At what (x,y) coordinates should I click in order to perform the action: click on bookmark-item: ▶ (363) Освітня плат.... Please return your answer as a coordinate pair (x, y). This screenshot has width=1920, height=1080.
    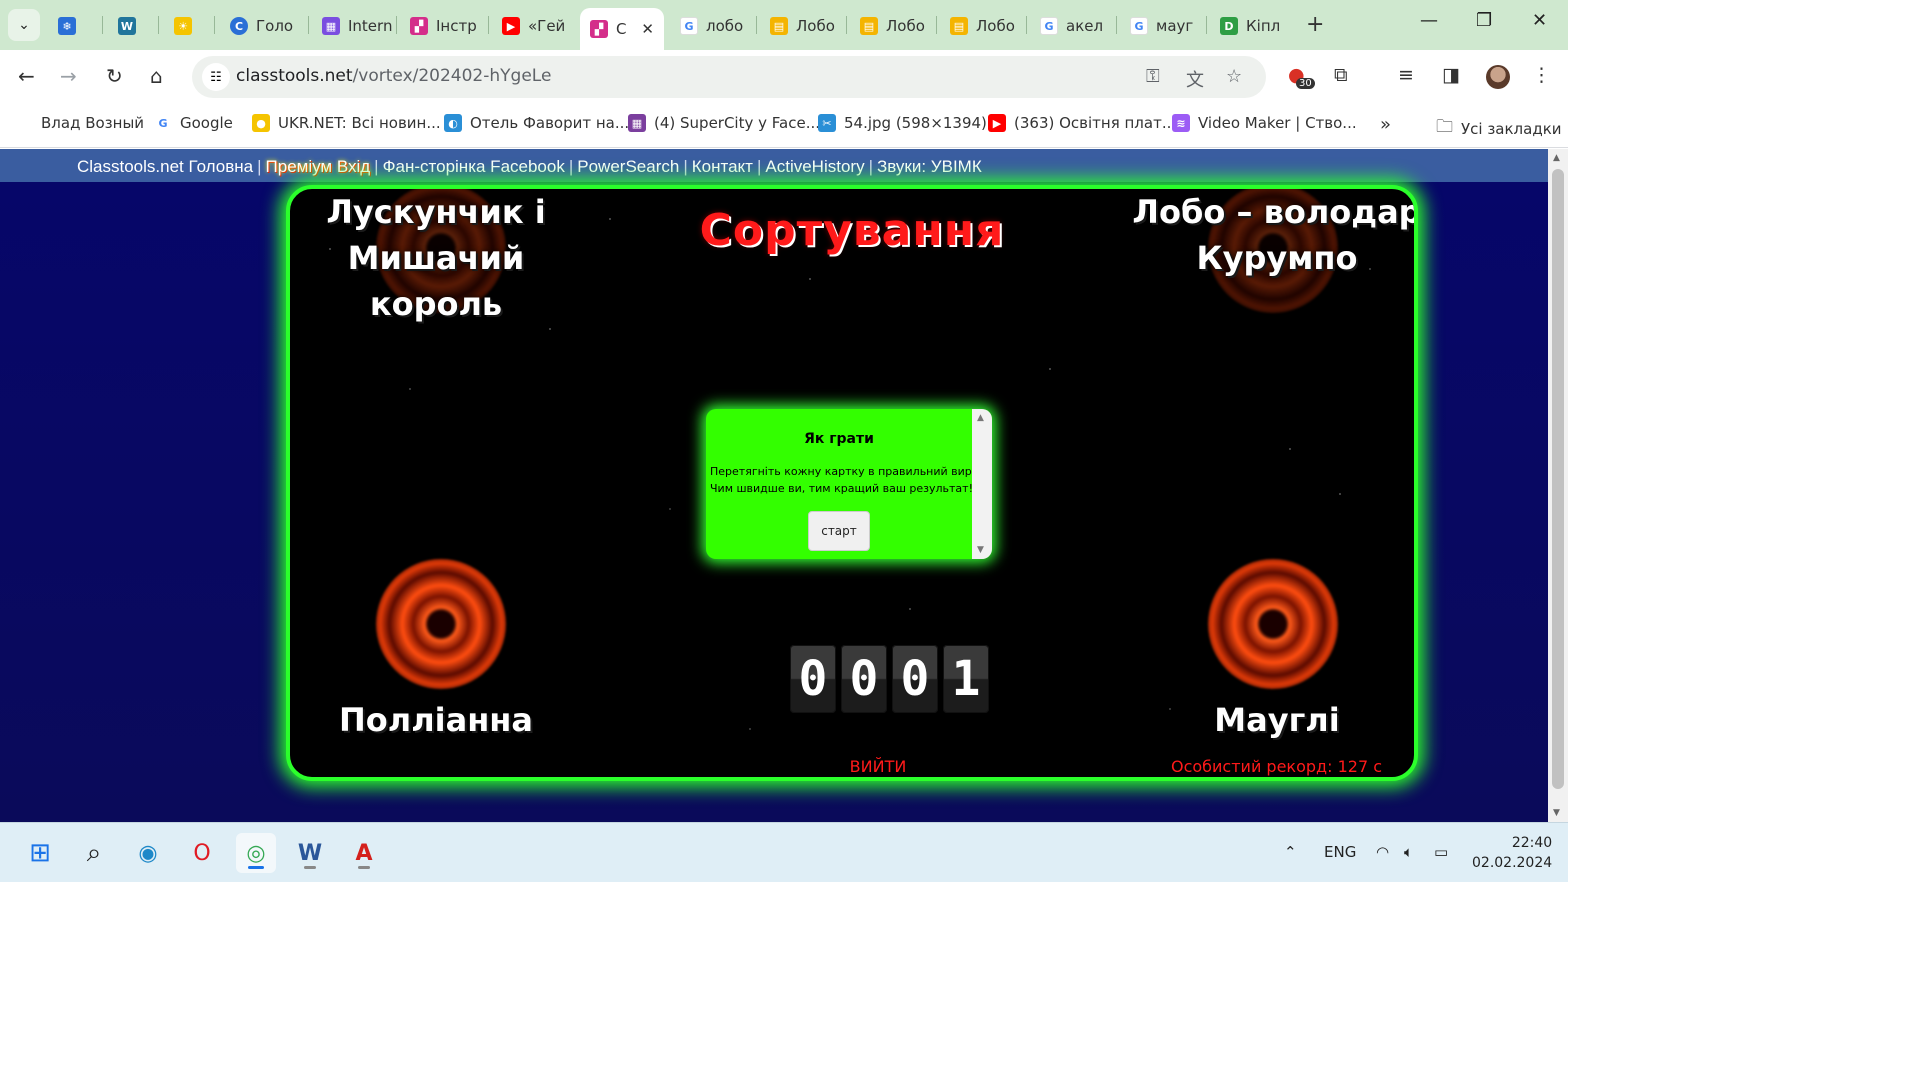
    Looking at the image, I should click on (1082, 123).